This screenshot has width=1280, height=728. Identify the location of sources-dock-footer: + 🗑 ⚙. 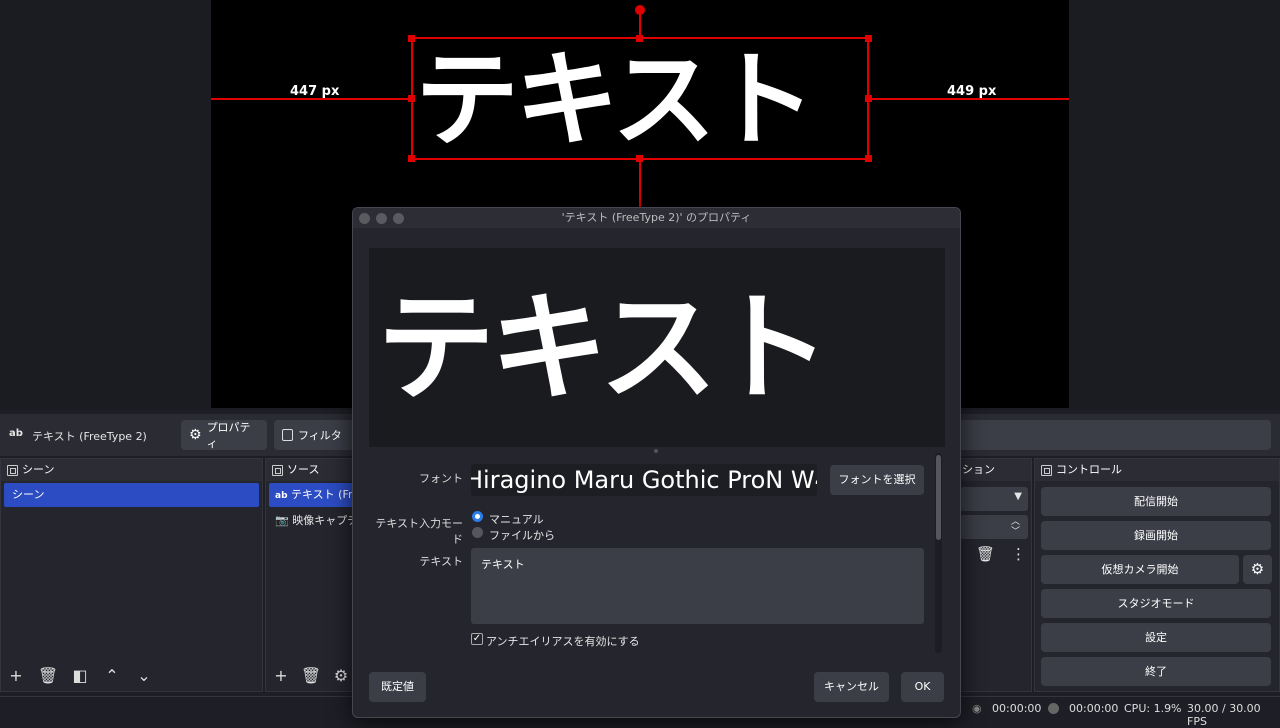
(311, 676).